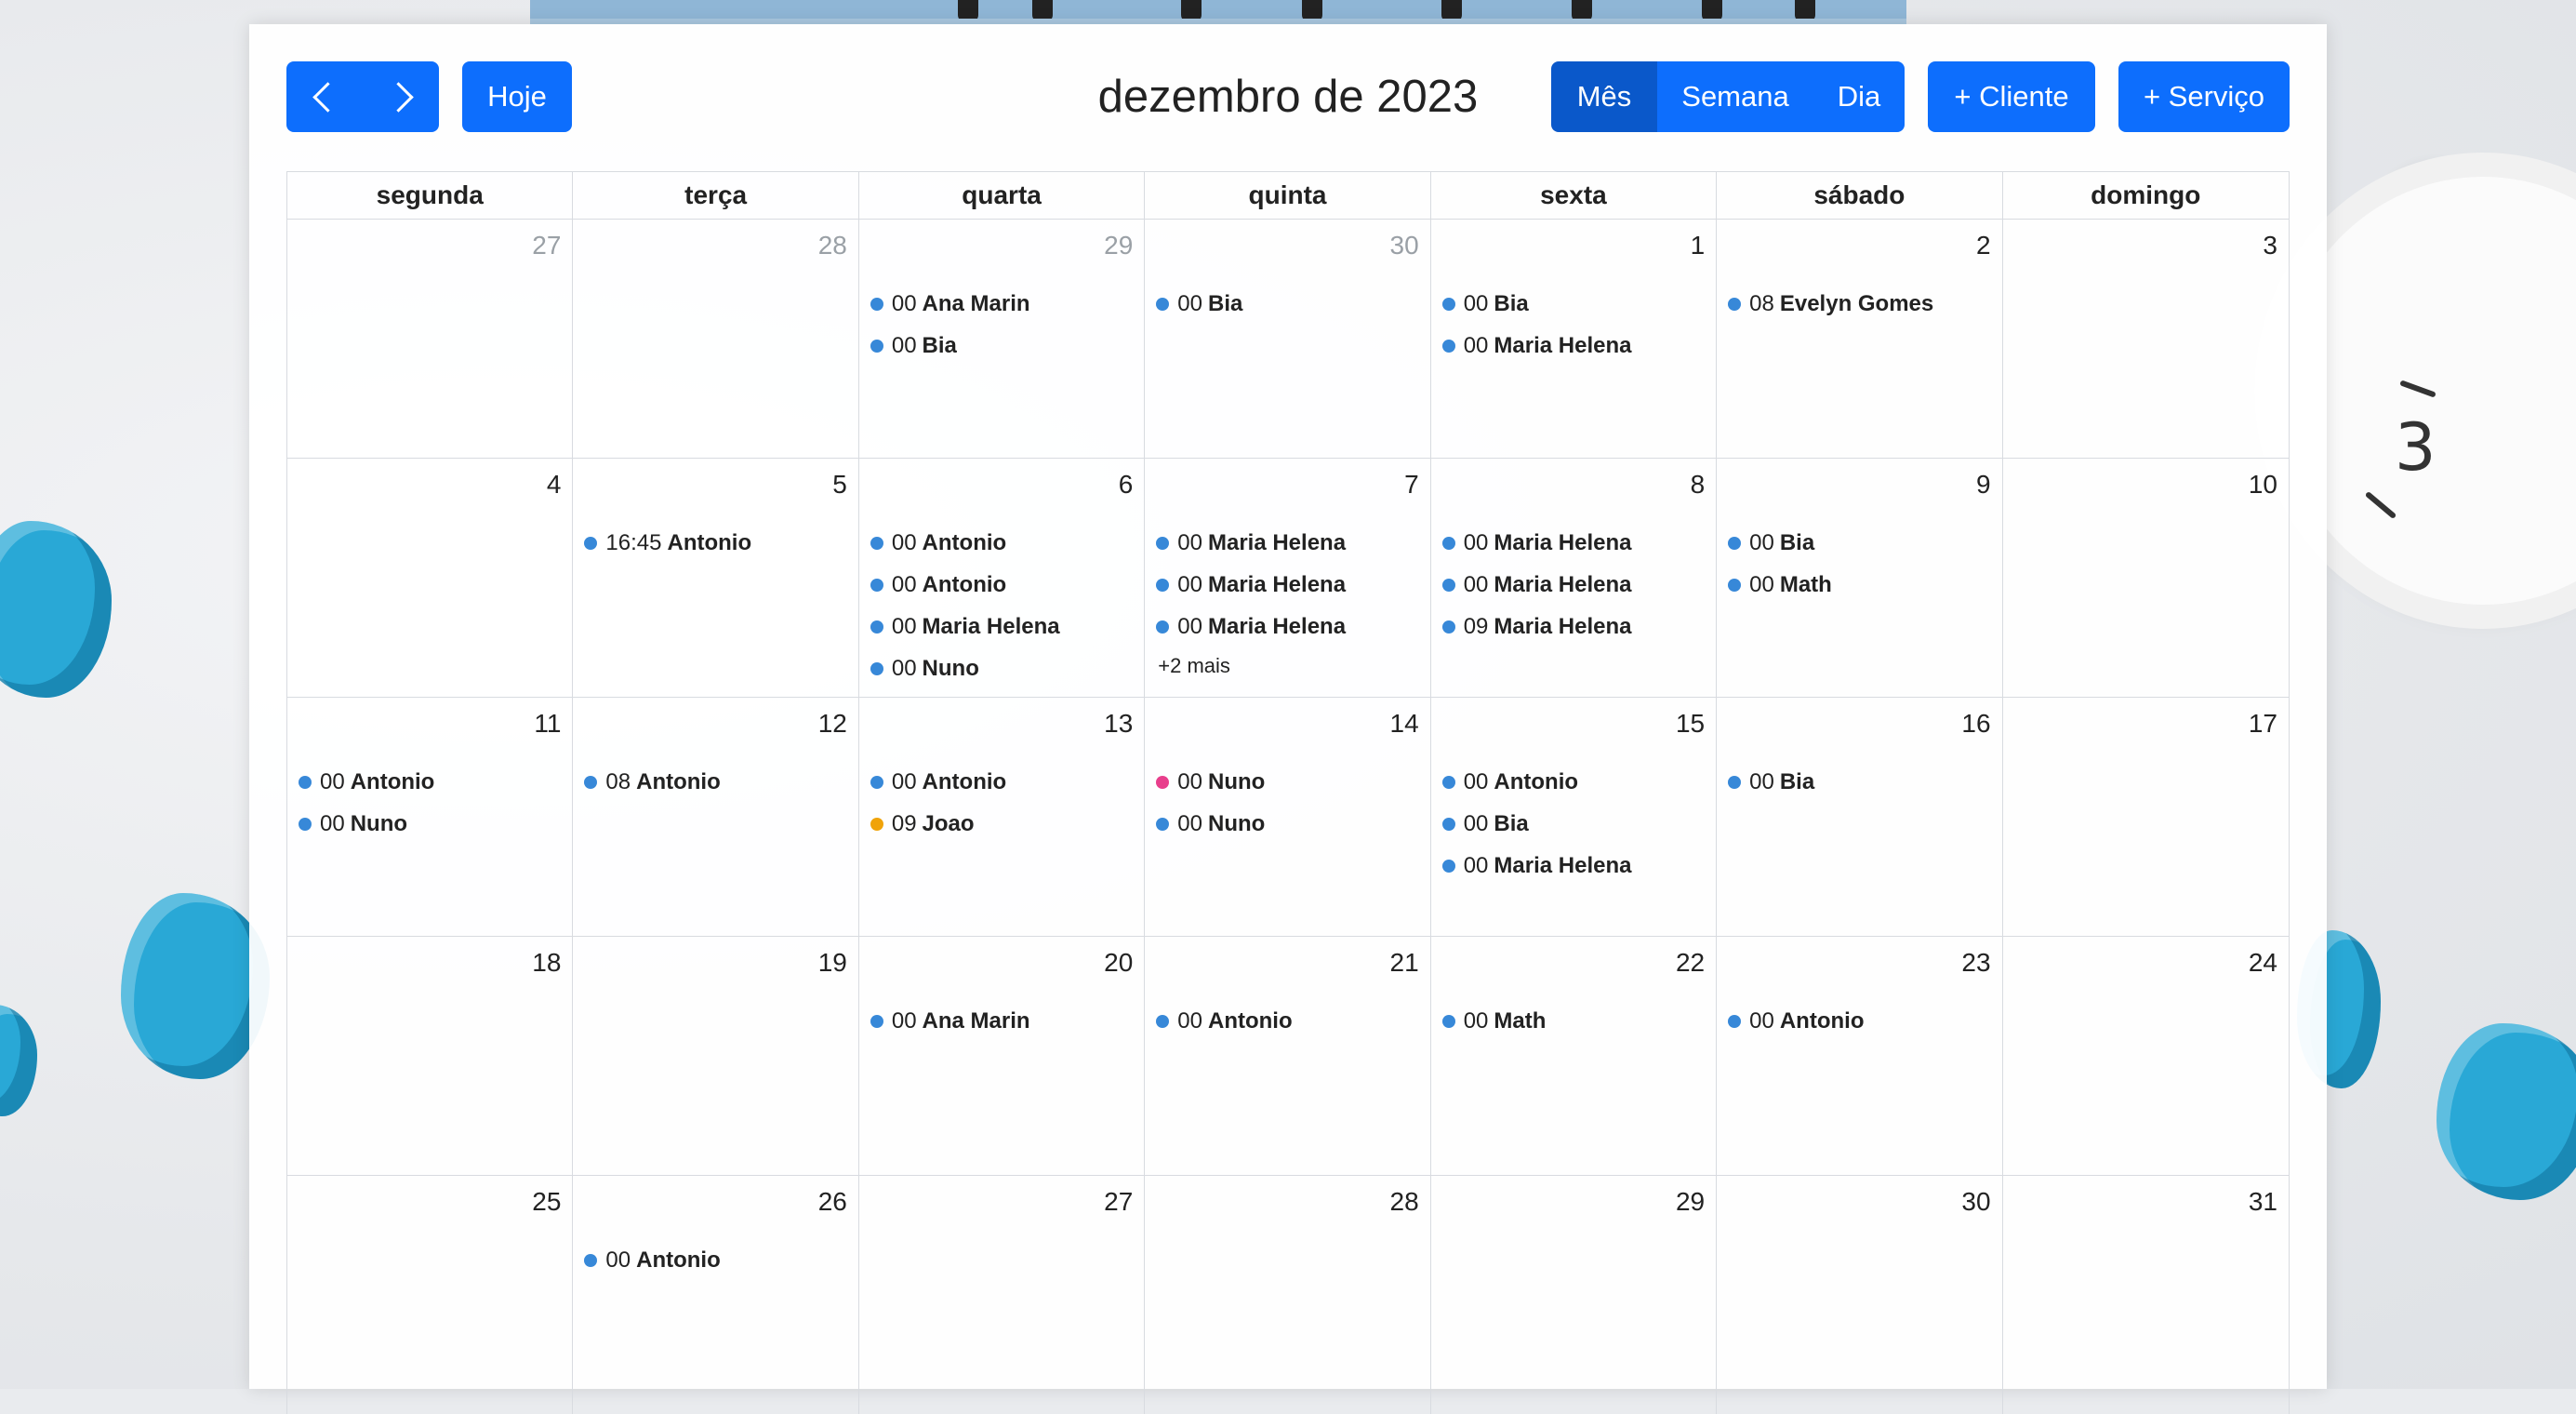  Describe the element at coordinates (1118, 963) in the screenshot. I see `day-number: 20` at that location.